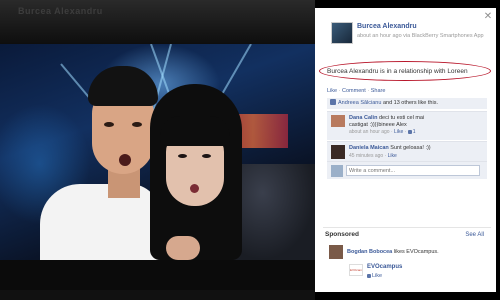 The image size is (500, 300). I want to click on comment-link: Comment, so click(354, 91).